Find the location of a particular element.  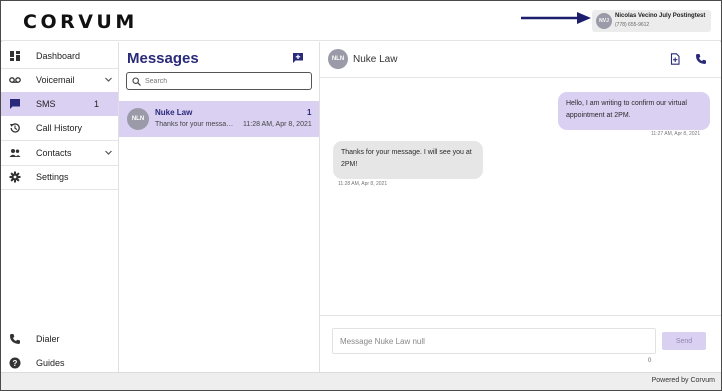

export-file-icon is located at coordinates (675, 59).